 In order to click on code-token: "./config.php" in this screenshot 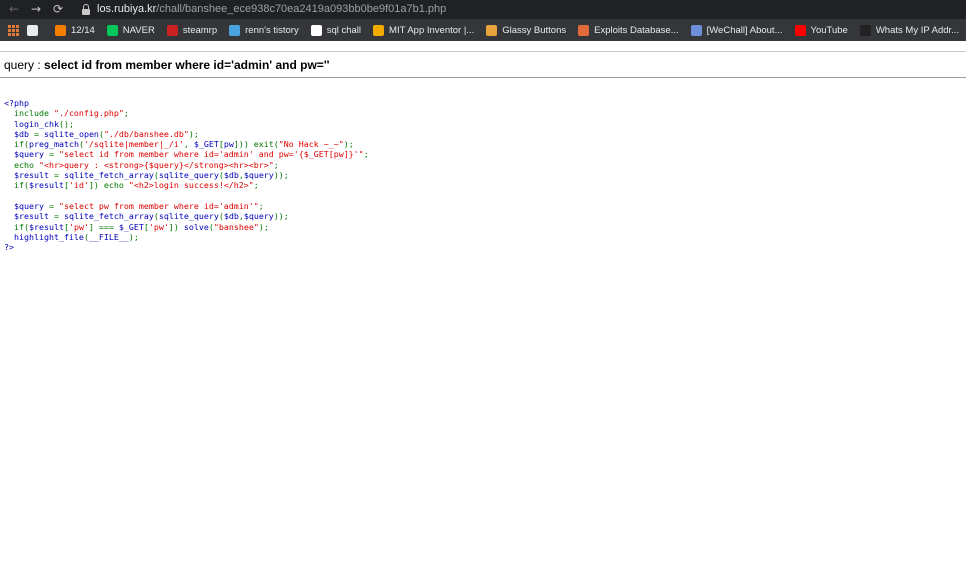, I will do `click(88, 113)`.